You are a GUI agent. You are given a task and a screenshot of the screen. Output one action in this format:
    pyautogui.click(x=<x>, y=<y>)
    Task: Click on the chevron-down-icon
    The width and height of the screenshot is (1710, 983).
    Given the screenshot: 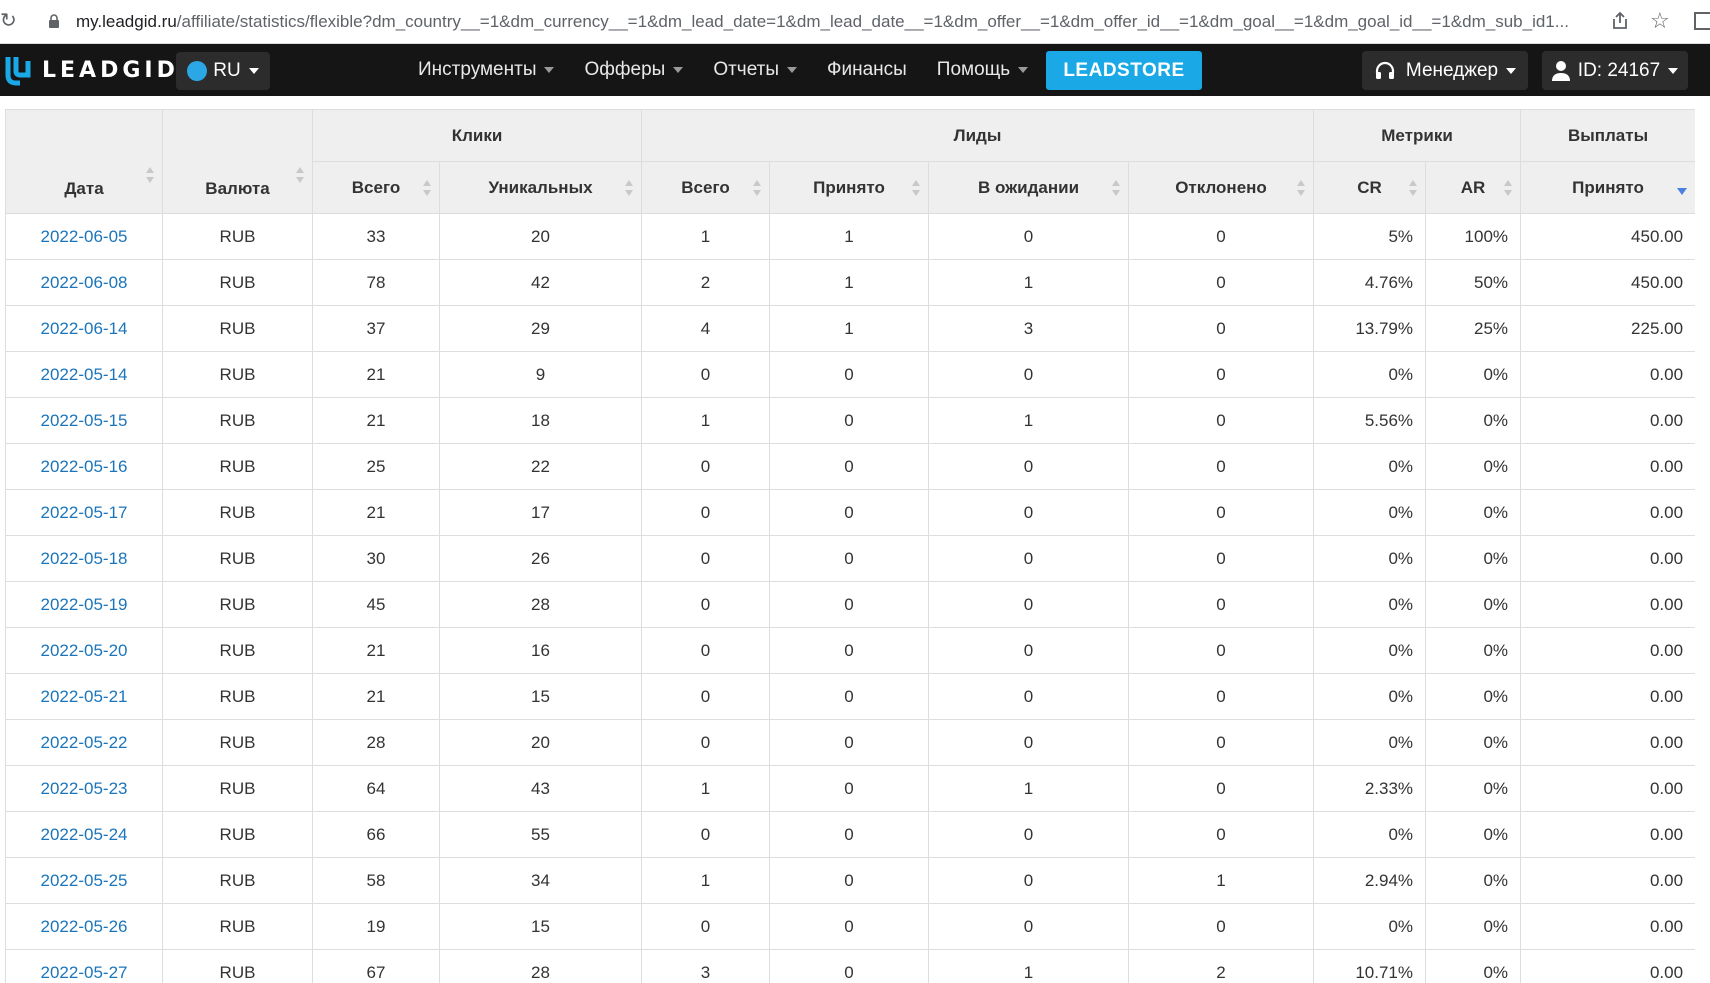 What is the action you would take?
    pyautogui.click(x=1511, y=70)
    